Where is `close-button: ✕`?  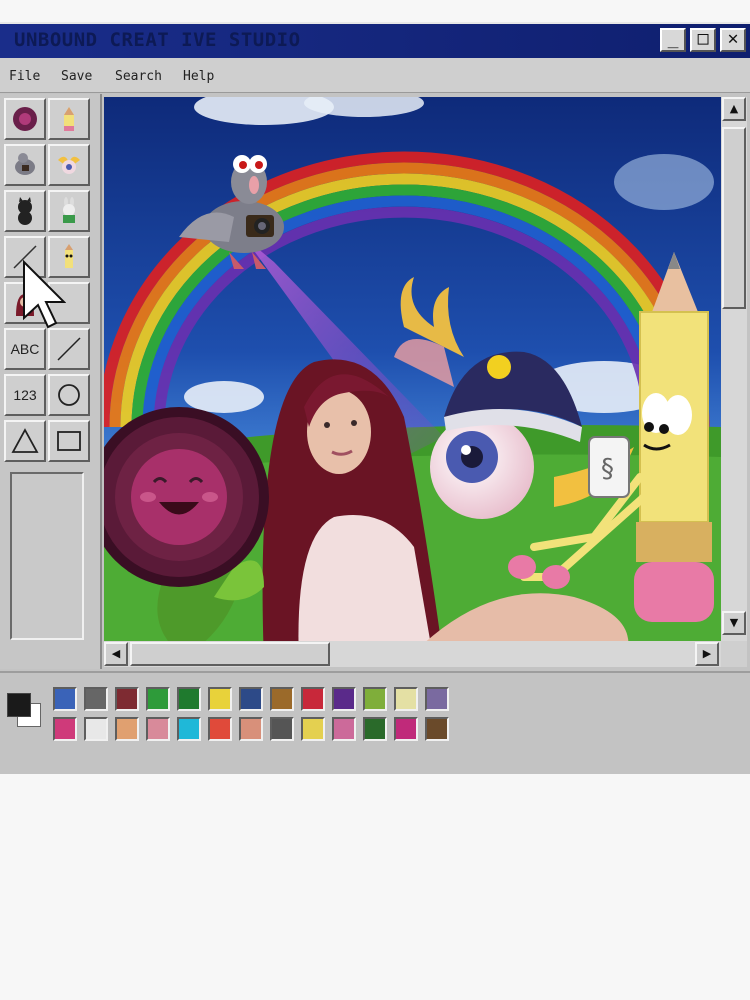
close-button: ✕ is located at coordinates (733, 40).